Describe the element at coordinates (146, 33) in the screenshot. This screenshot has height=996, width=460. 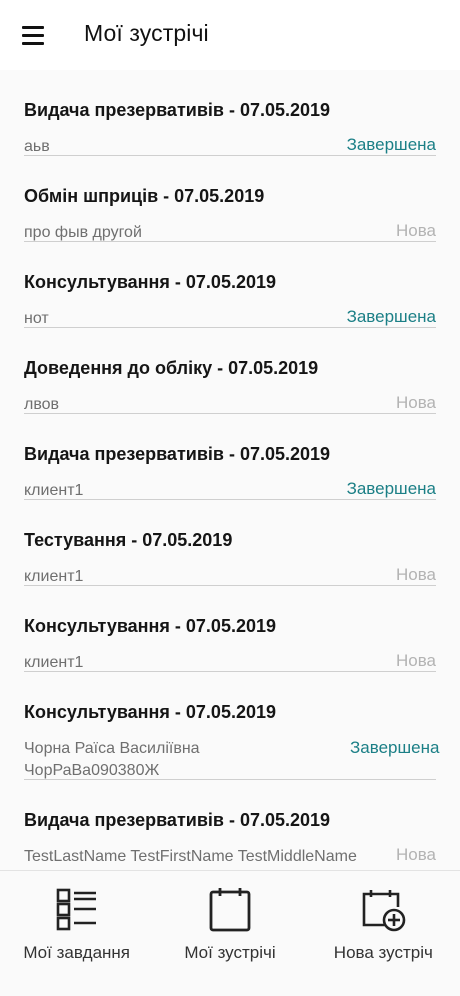
I see `page-title: Мої зустрічі` at that location.